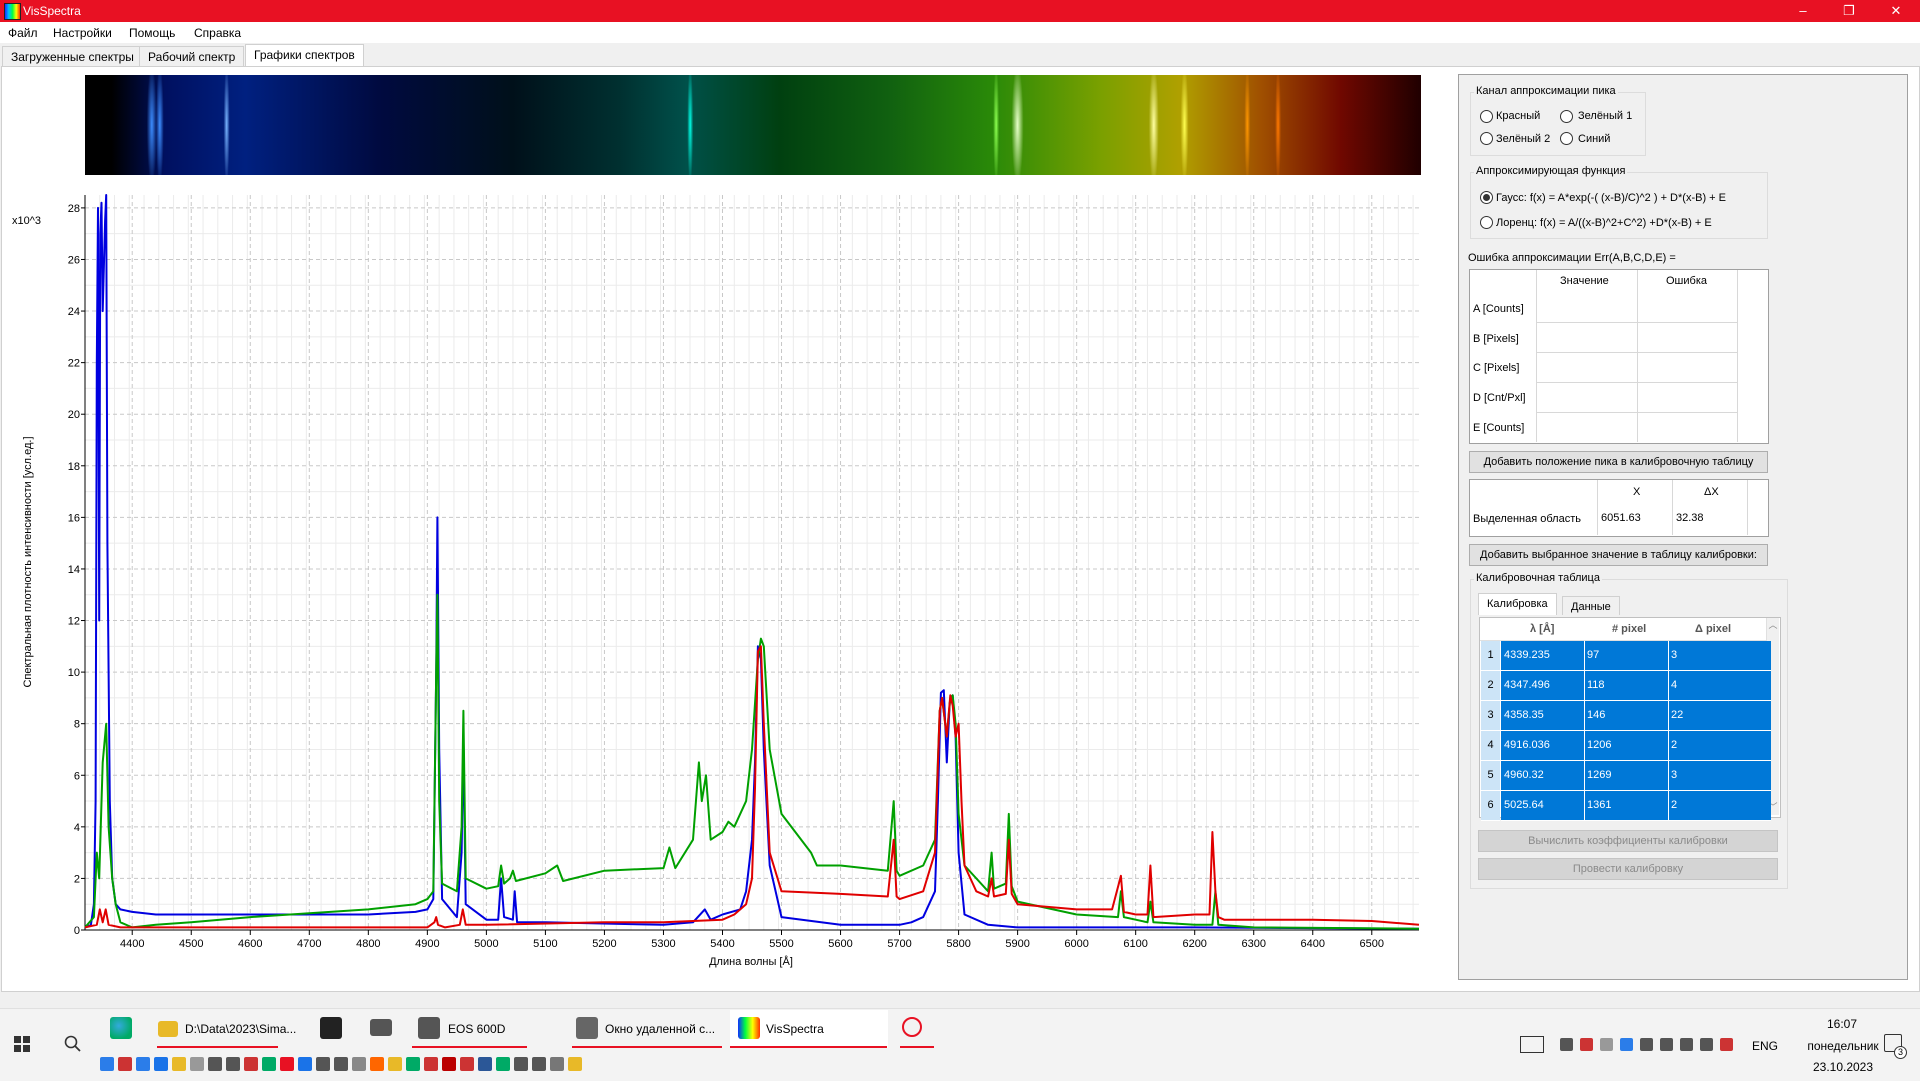 Image resolution: width=1920 pixels, height=1081 pixels. I want to click on minimize-button: –, so click(1803, 11).